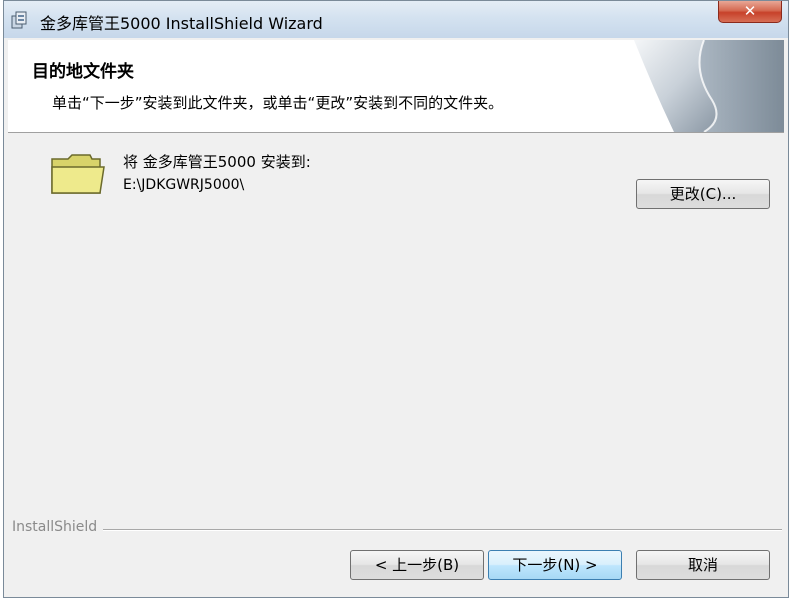 This screenshot has height=601, width=792. What do you see at coordinates (78, 174) in the screenshot?
I see `folder-icon` at bounding box center [78, 174].